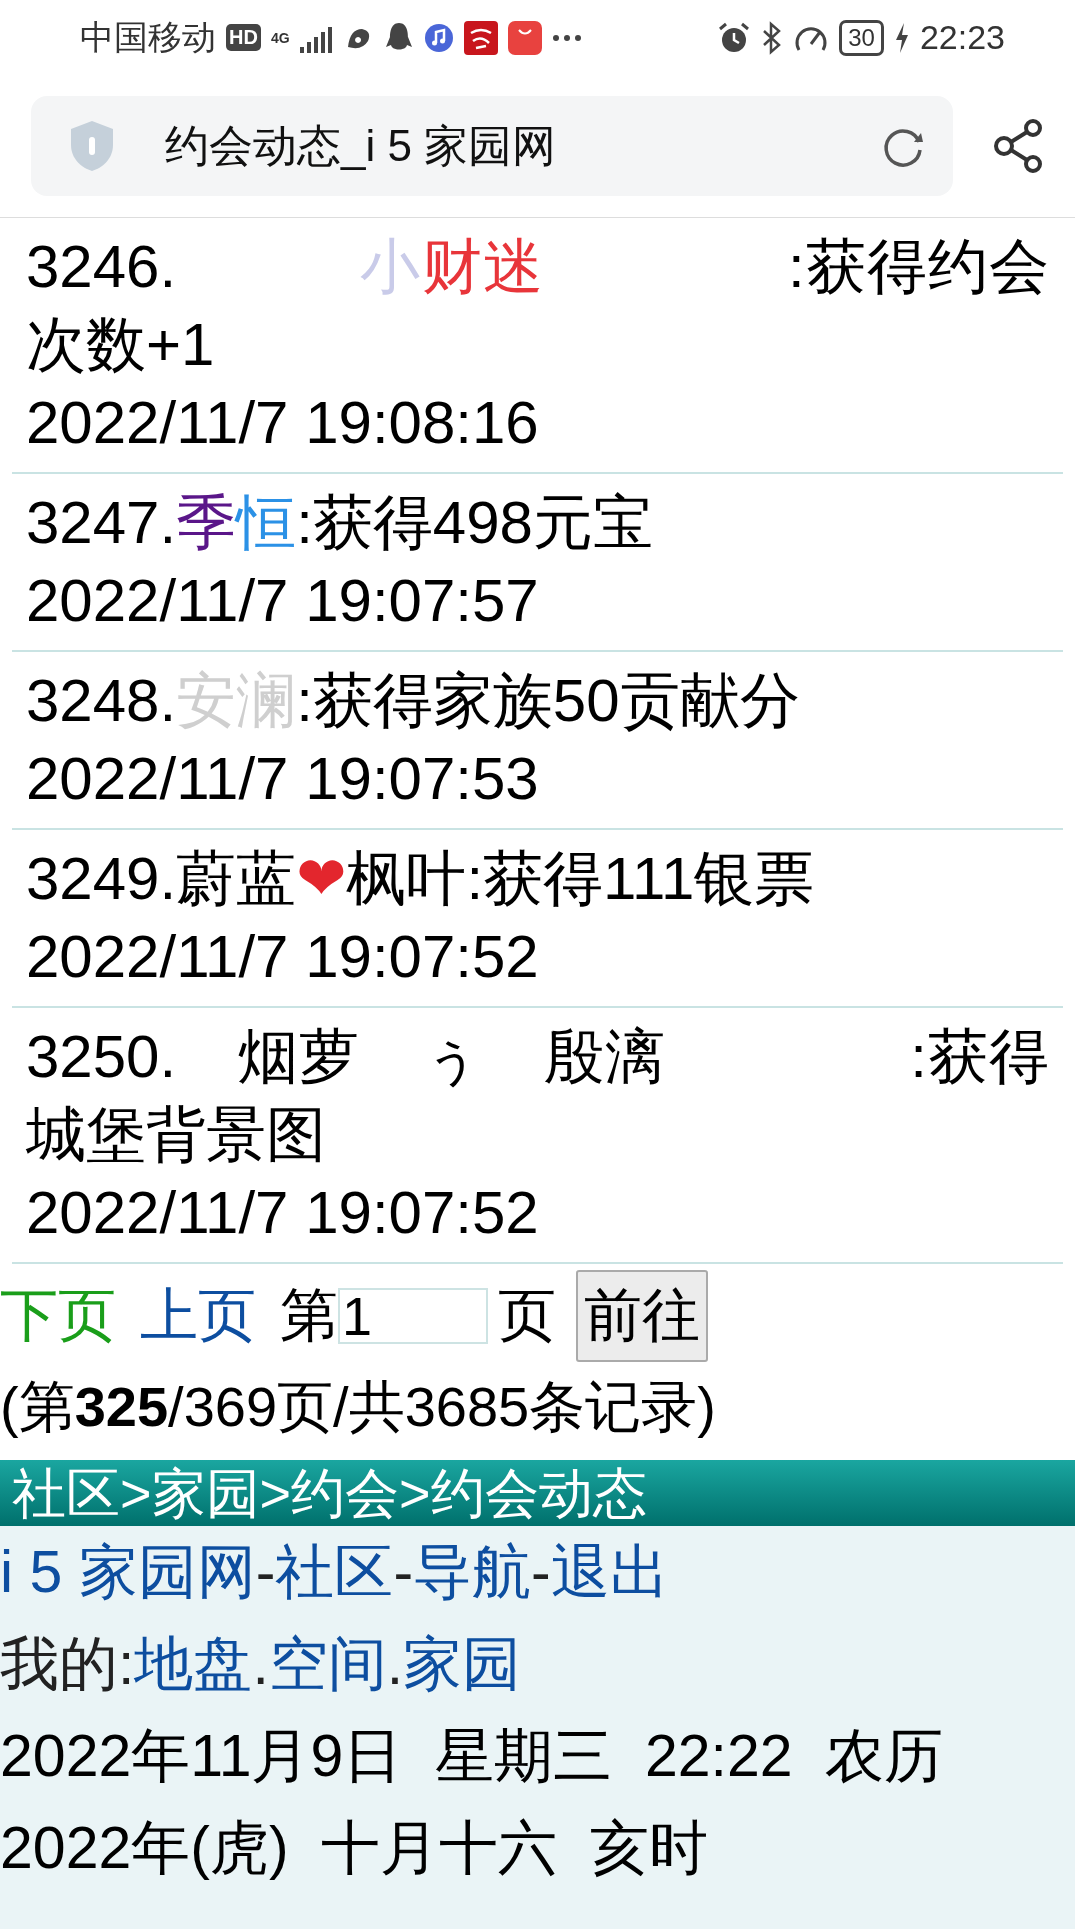 This screenshot has width=1075, height=1929. What do you see at coordinates (198, 1316) in the screenshot?
I see `previous-page-link: 上页` at bounding box center [198, 1316].